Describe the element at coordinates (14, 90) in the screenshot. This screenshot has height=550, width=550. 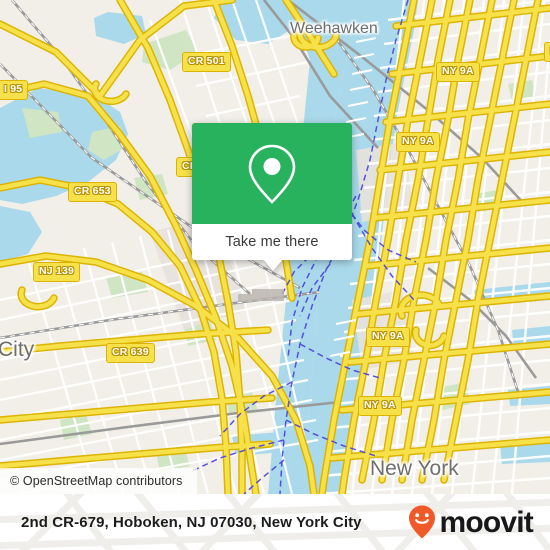
I see `road-shield: I 95` at that location.